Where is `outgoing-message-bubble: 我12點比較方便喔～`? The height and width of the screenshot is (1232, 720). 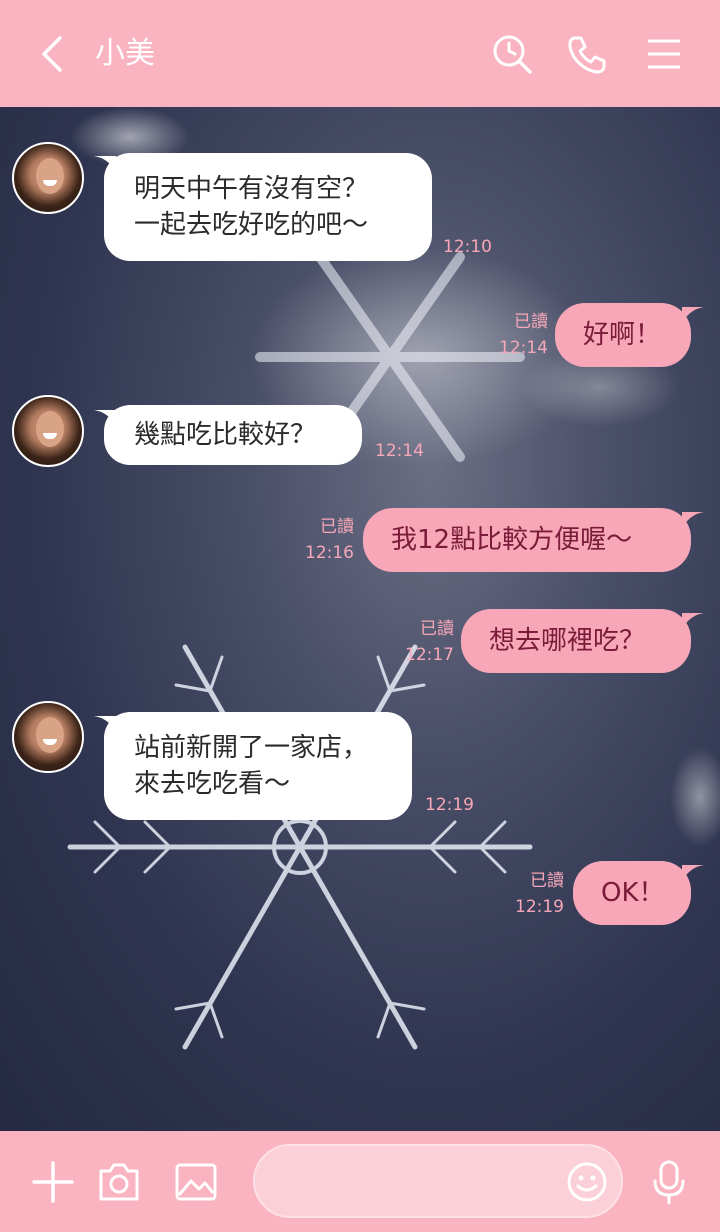
outgoing-message-bubble: 我12點比較方便喔～ is located at coordinates (527, 540).